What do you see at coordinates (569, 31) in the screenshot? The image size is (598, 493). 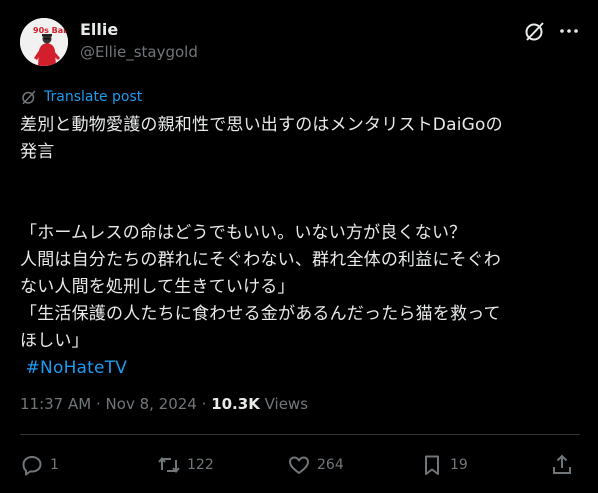 I see `more-icon` at bounding box center [569, 31].